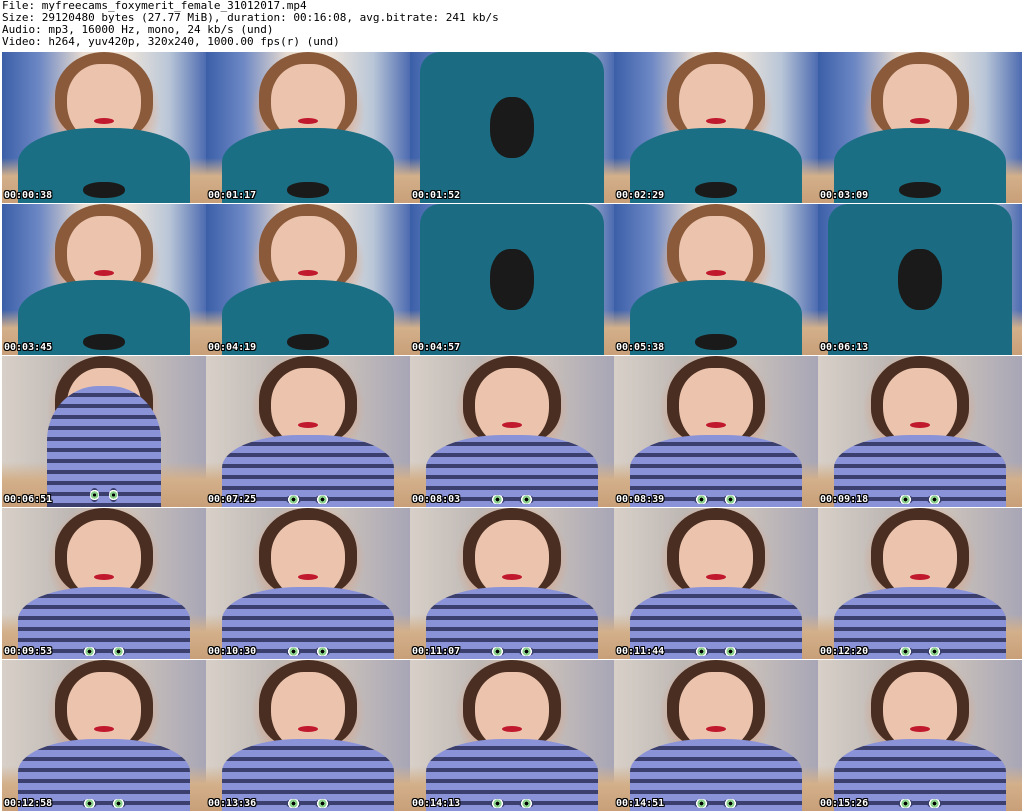  What do you see at coordinates (308, 431) in the screenshot?
I see `video-thumbnail: 00:07:25` at bounding box center [308, 431].